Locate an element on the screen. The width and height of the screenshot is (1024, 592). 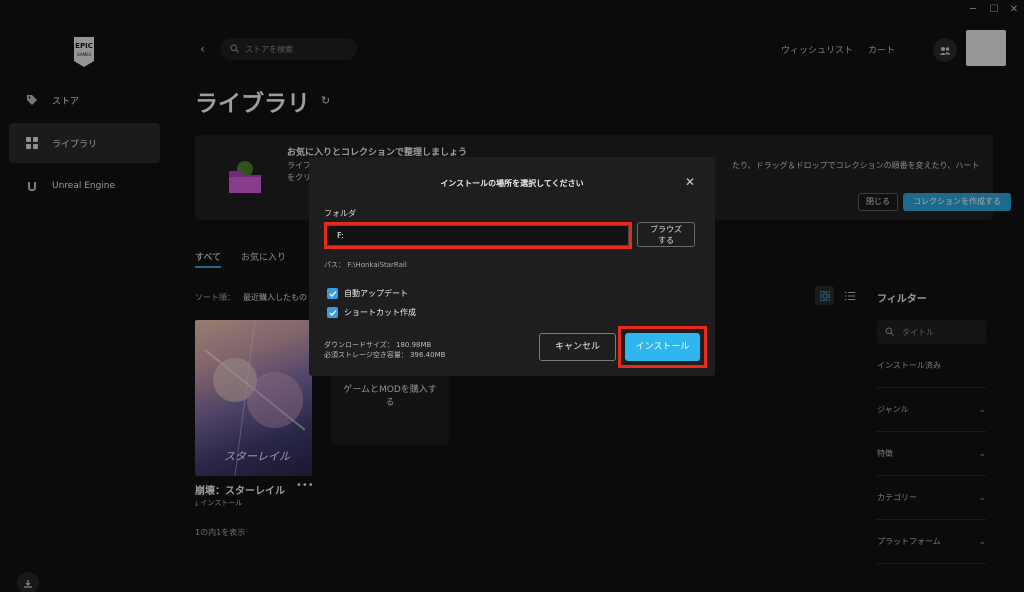
checkbox-label: 自動アップデート is located at coordinates (376, 293).